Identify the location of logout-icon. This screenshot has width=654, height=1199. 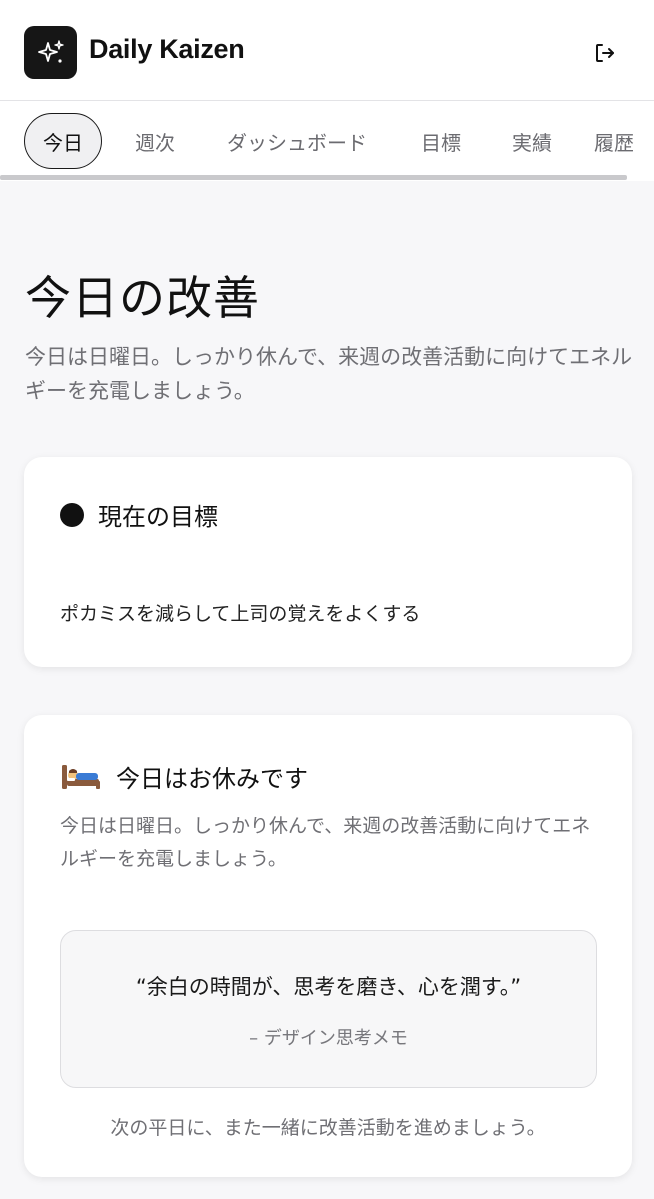
(605, 53).